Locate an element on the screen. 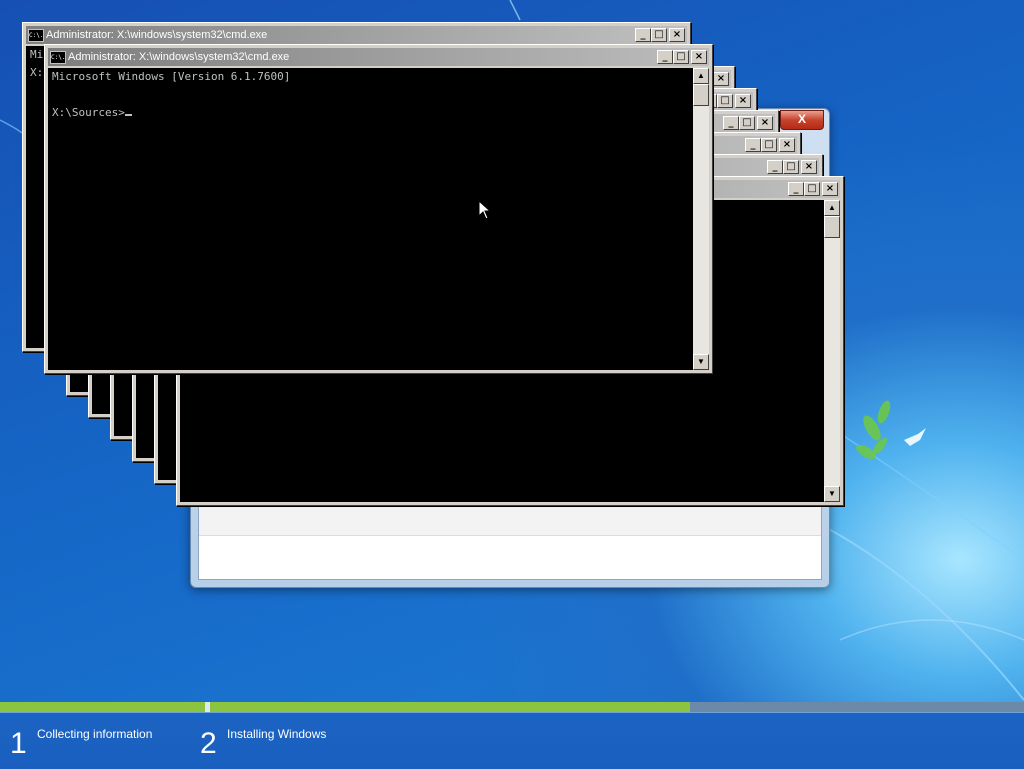 Image resolution: width=1024 pixels, height=769 pixels. console-prompt: X:\Sources> is located at coordinates (88, 112).